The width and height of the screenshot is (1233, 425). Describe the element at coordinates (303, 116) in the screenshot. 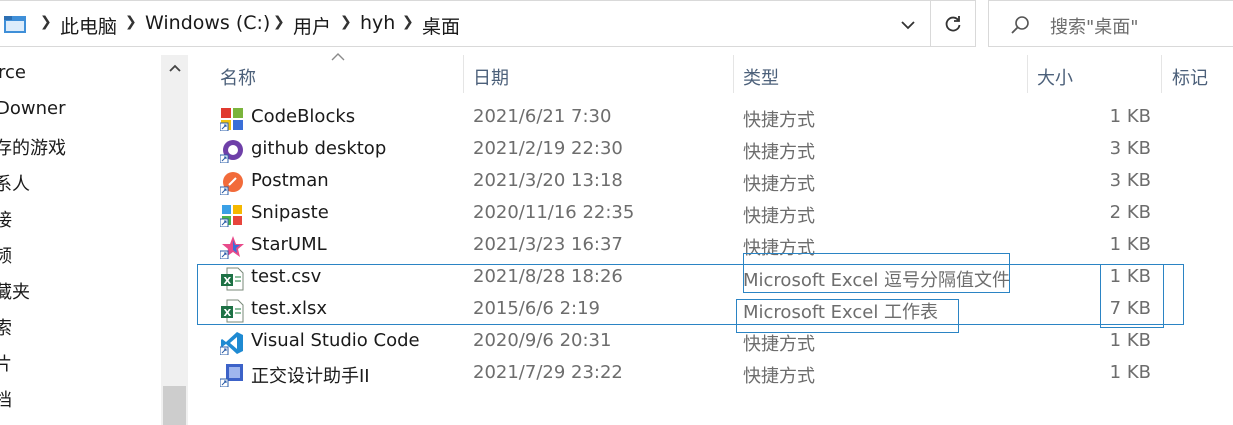

I see `file-name: CodeBlocks` at that location.